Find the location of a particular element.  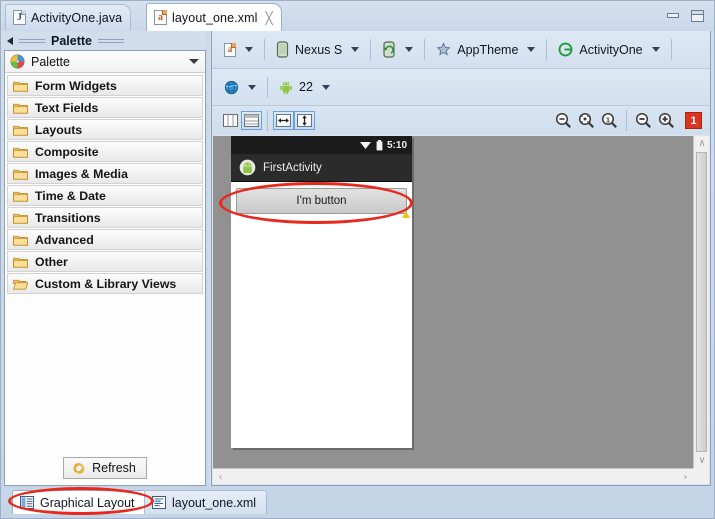

canvas-horizontal-scrollbar: ‹ › is located at coordinates (453, 476).